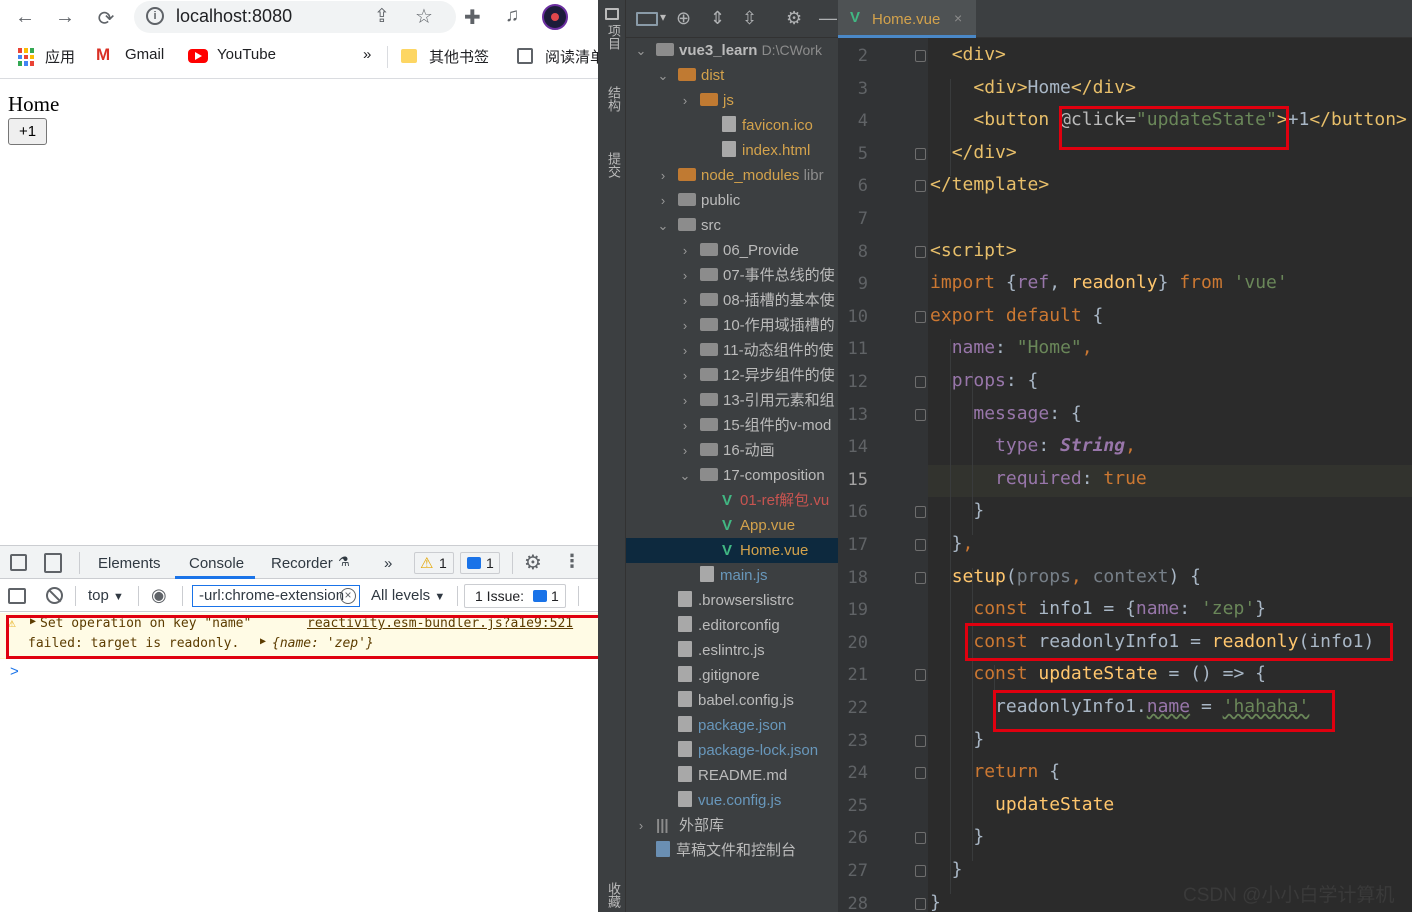  What do you see at coordinates (952, 543) in the screenshot?
I see `code-line: },` at bounding box center [952, 543].